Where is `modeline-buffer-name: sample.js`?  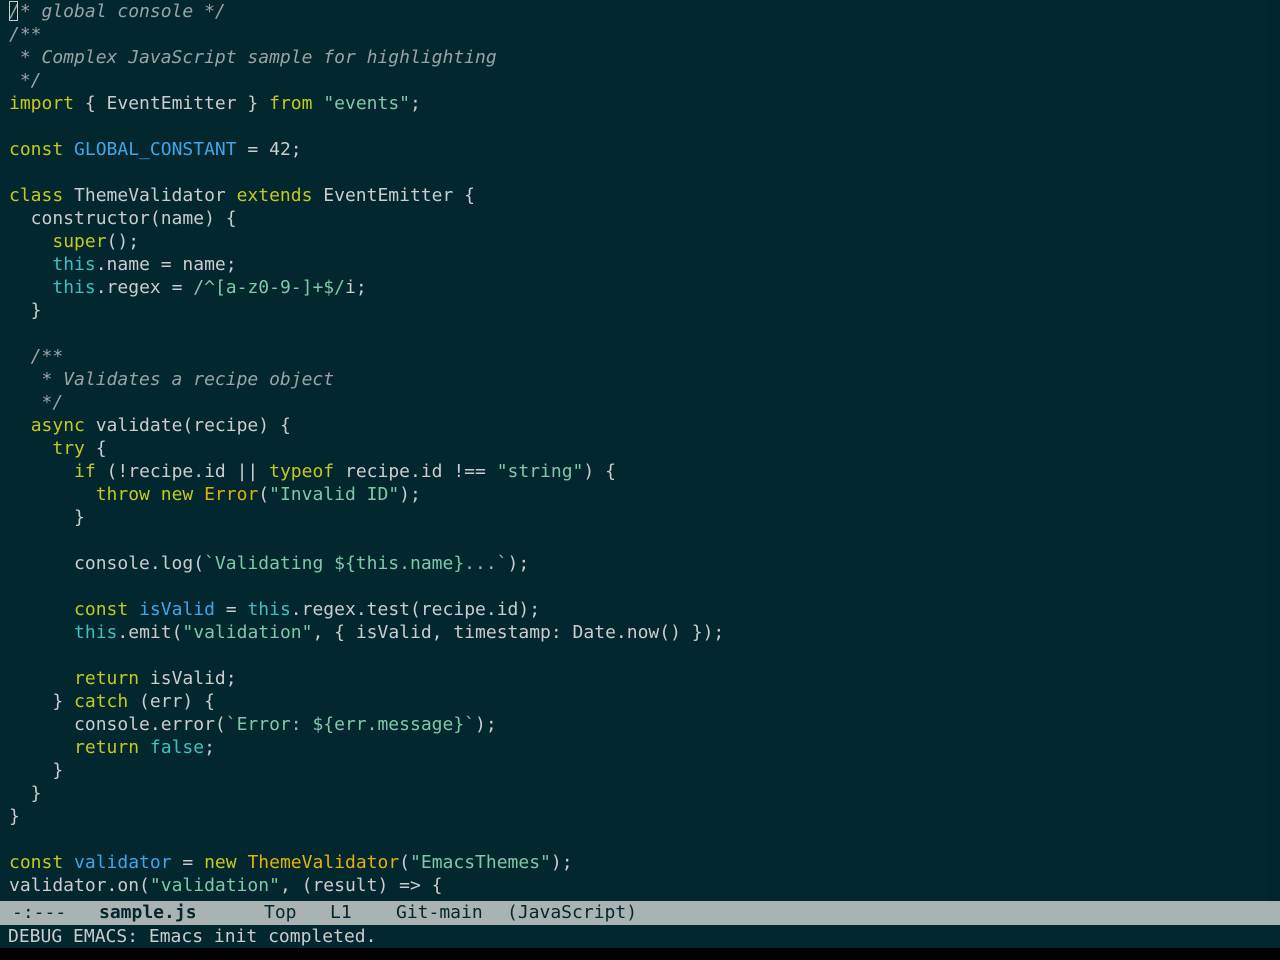 modeline-buffer-name: sample.js is located at coordinates (148, 913).